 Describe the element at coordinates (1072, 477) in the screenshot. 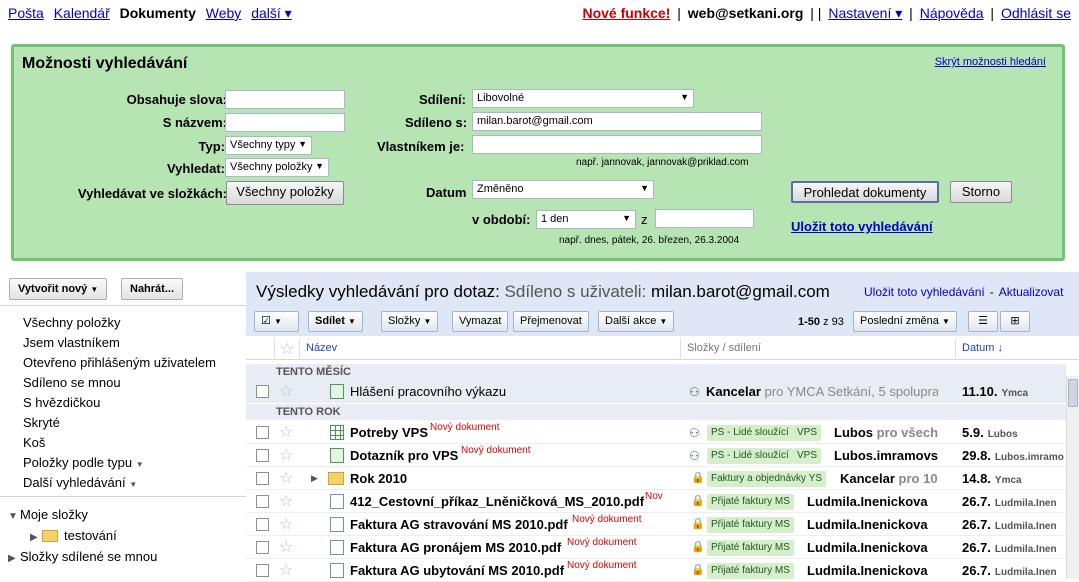

I see `vertical-scrollbar` at that location.